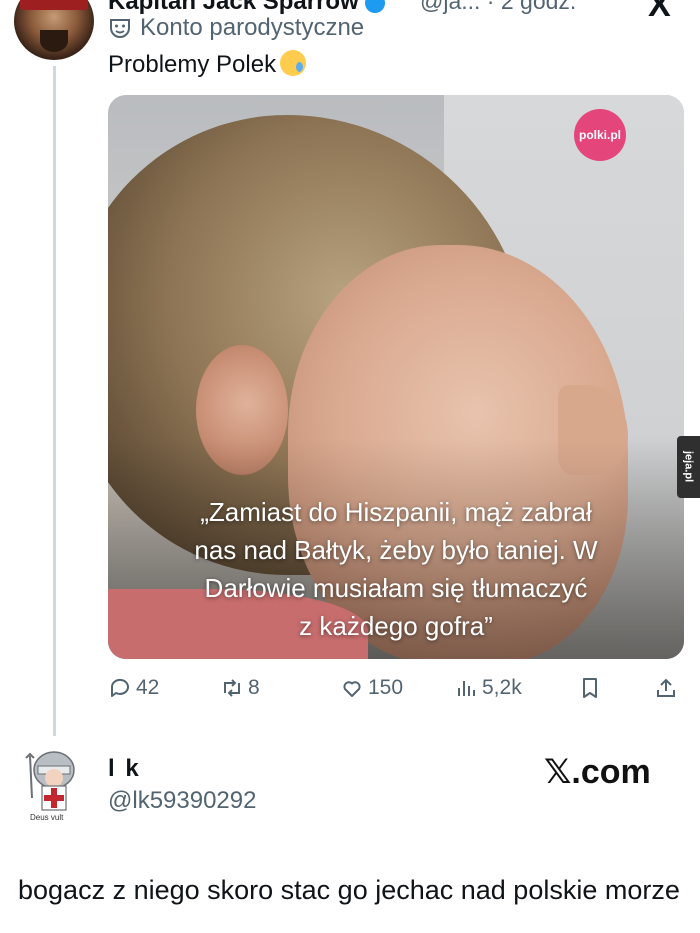  Describe the element at coordinates (352, 689) in the screenshot. I see `heart-icon` at that location.